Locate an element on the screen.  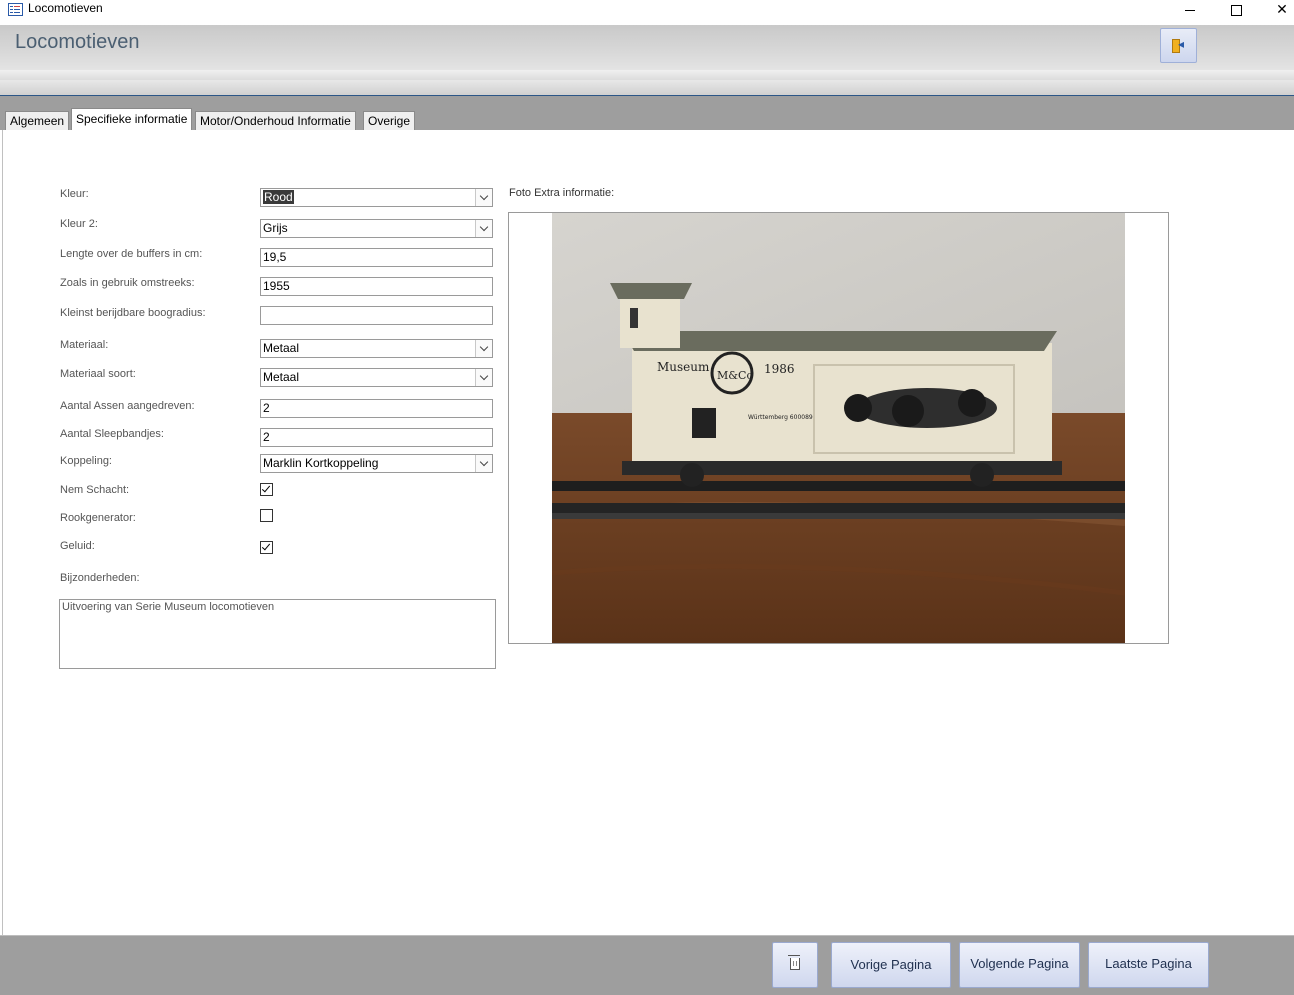
trash-icon is located at coordinates (794, 962).